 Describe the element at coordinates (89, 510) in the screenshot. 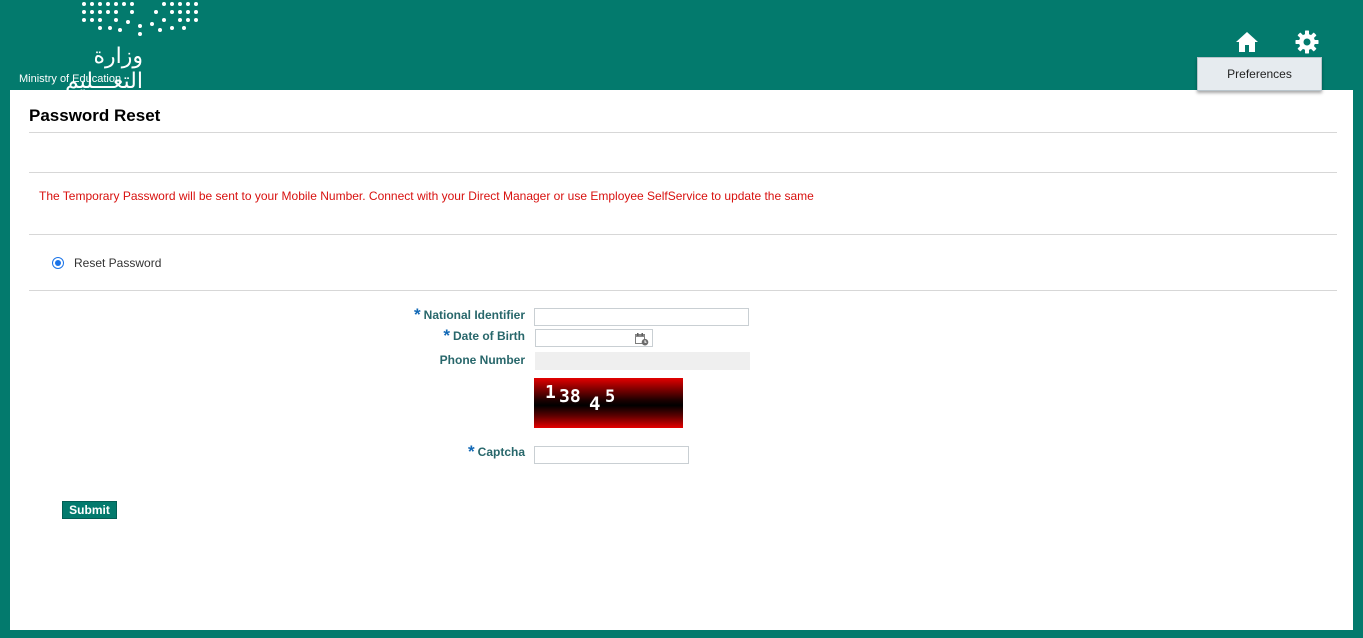

I see `submit-button: Submit` at that location.